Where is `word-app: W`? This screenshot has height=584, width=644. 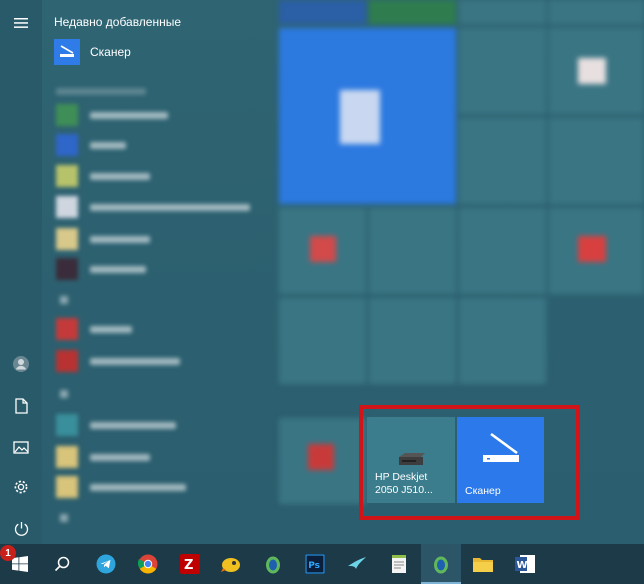
word-app: W is located at coordinates (525, 564).